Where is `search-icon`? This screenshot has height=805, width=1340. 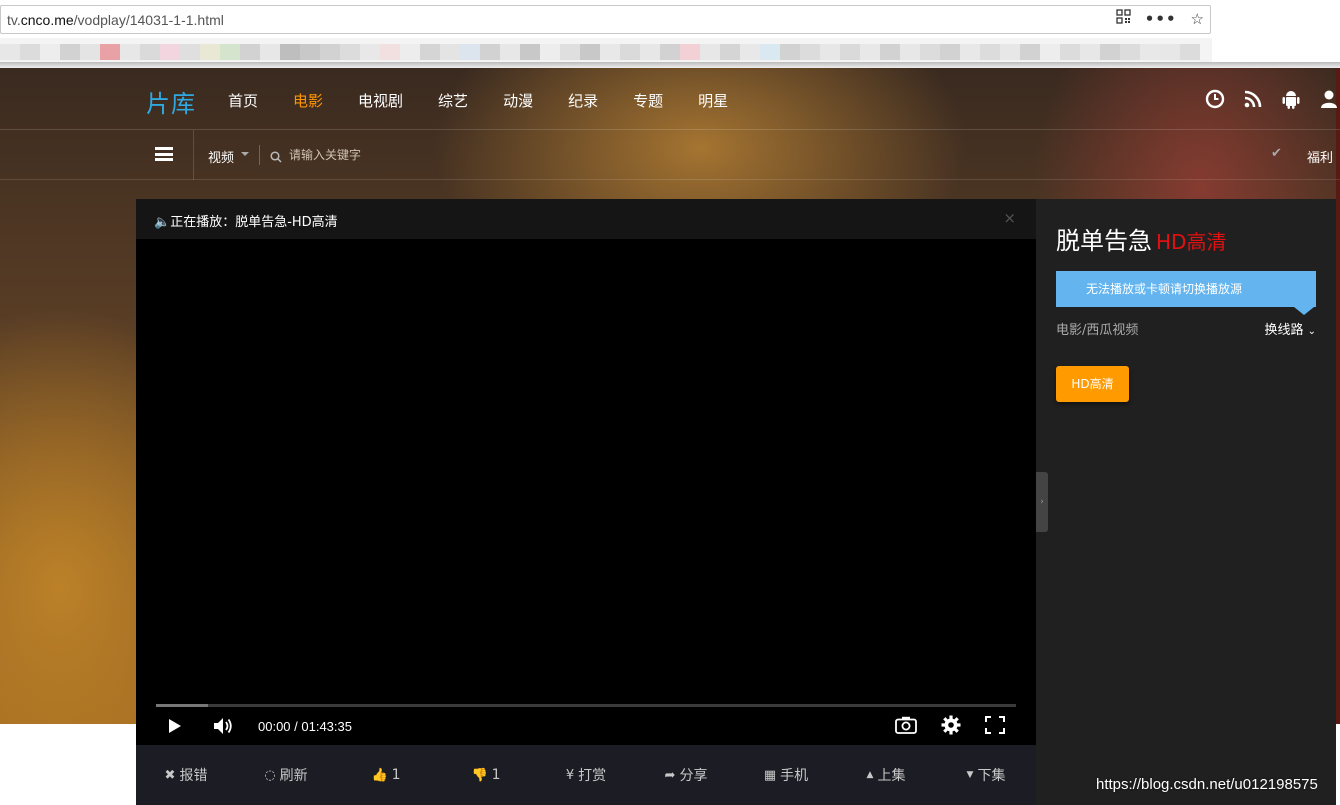 search-icon is located at coordinates (276, 155).